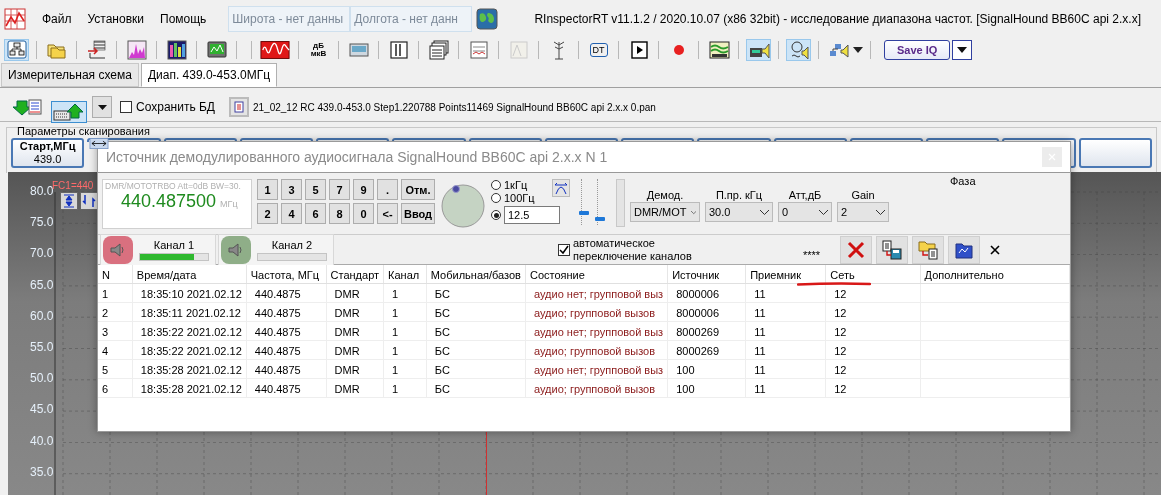 Image resolution: width=1161 pixels, height=495 pixels. What do you see at coordinates (339, 213) in the screenshot?
I see `keypad-key: 8` at bounding box center [339, 213].